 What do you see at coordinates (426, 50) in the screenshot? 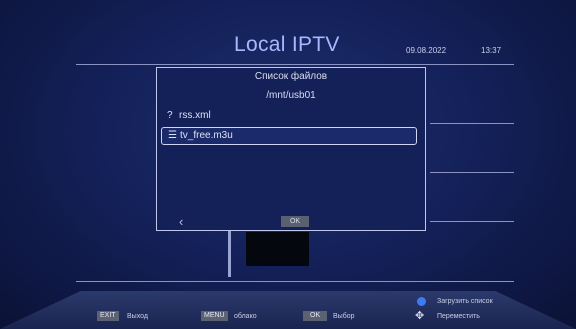
I see `date-display: 09.08.2022` at bounding box center [426, 50].